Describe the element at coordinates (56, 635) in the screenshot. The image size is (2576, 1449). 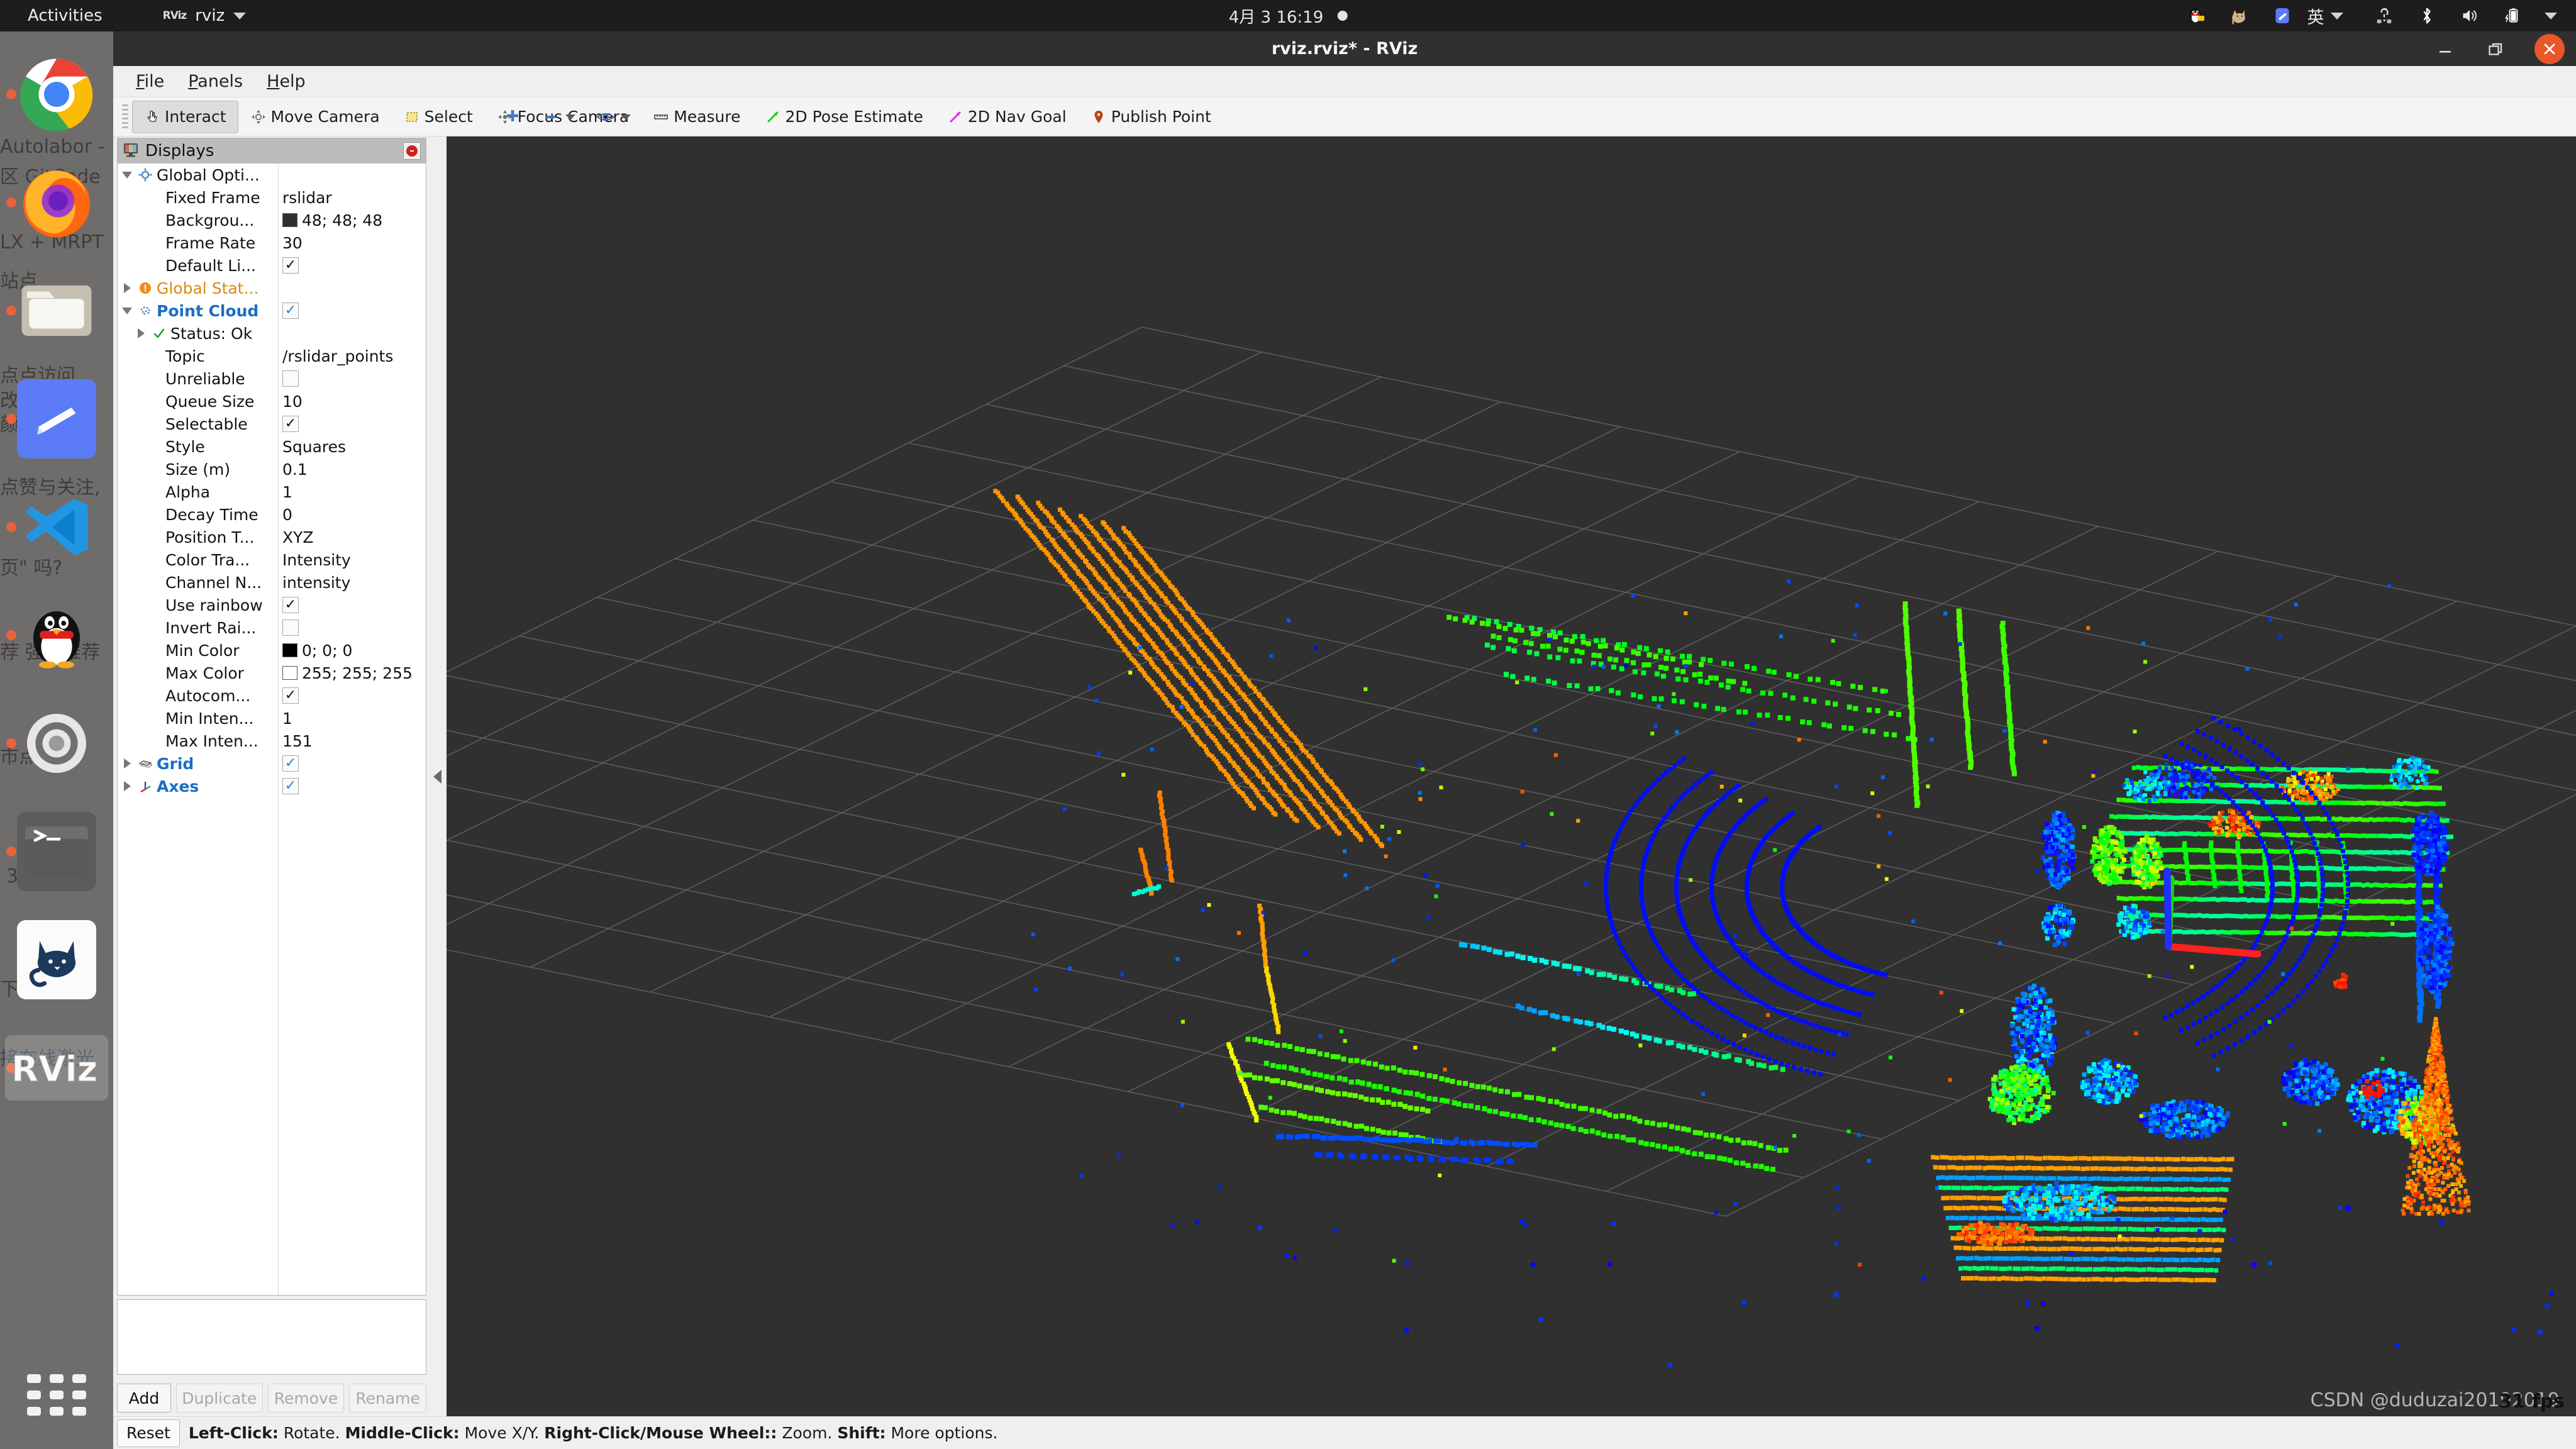
I see `dock-item-qq` at that location.